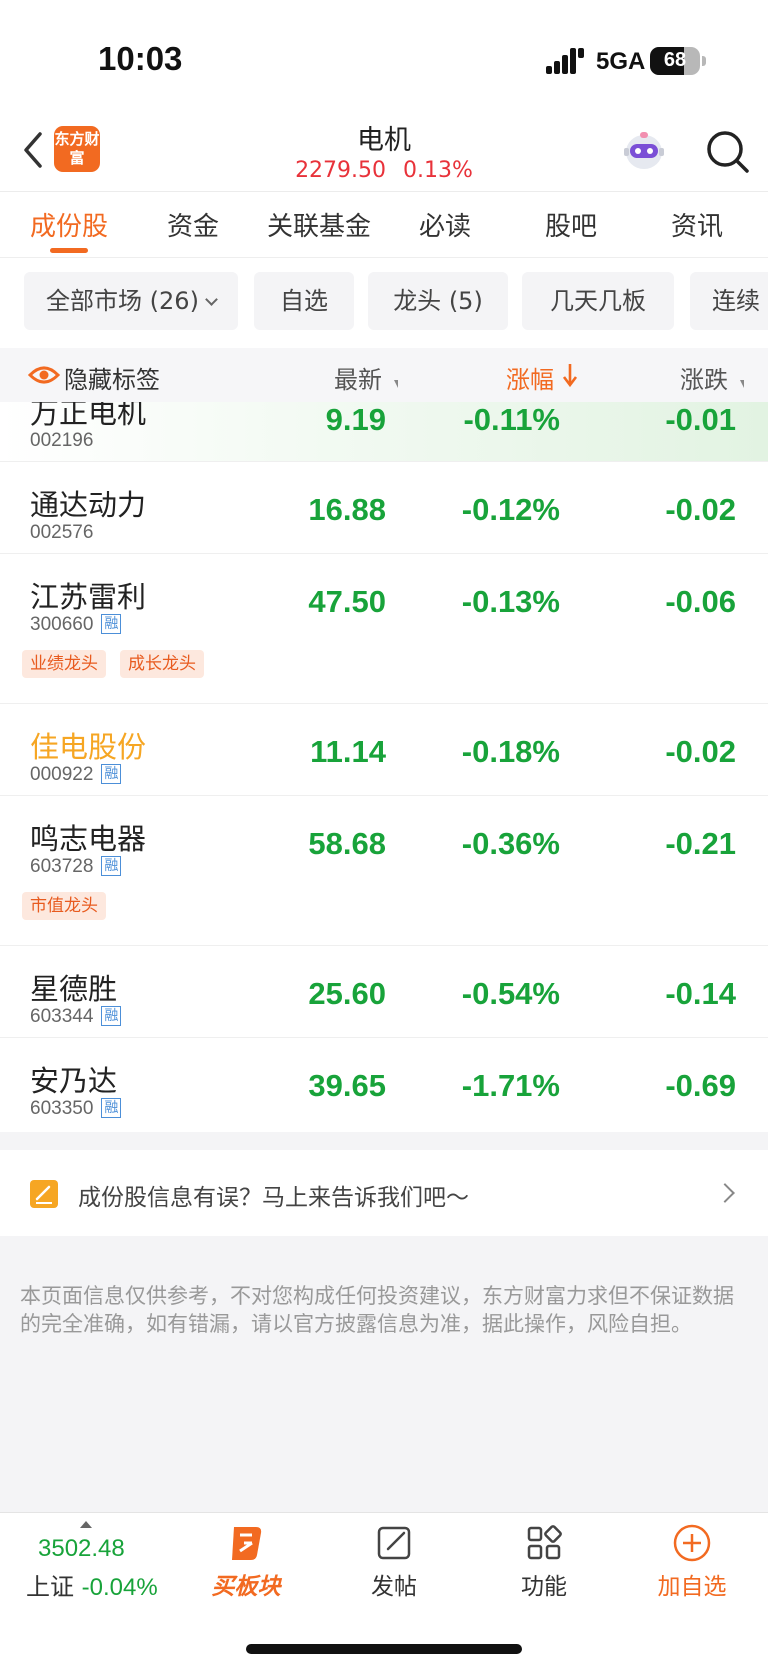 Image resolution: width=768 pixels, height=1670 pixels. I want to click on tab-constituents: 成份股, so click(69, 224).